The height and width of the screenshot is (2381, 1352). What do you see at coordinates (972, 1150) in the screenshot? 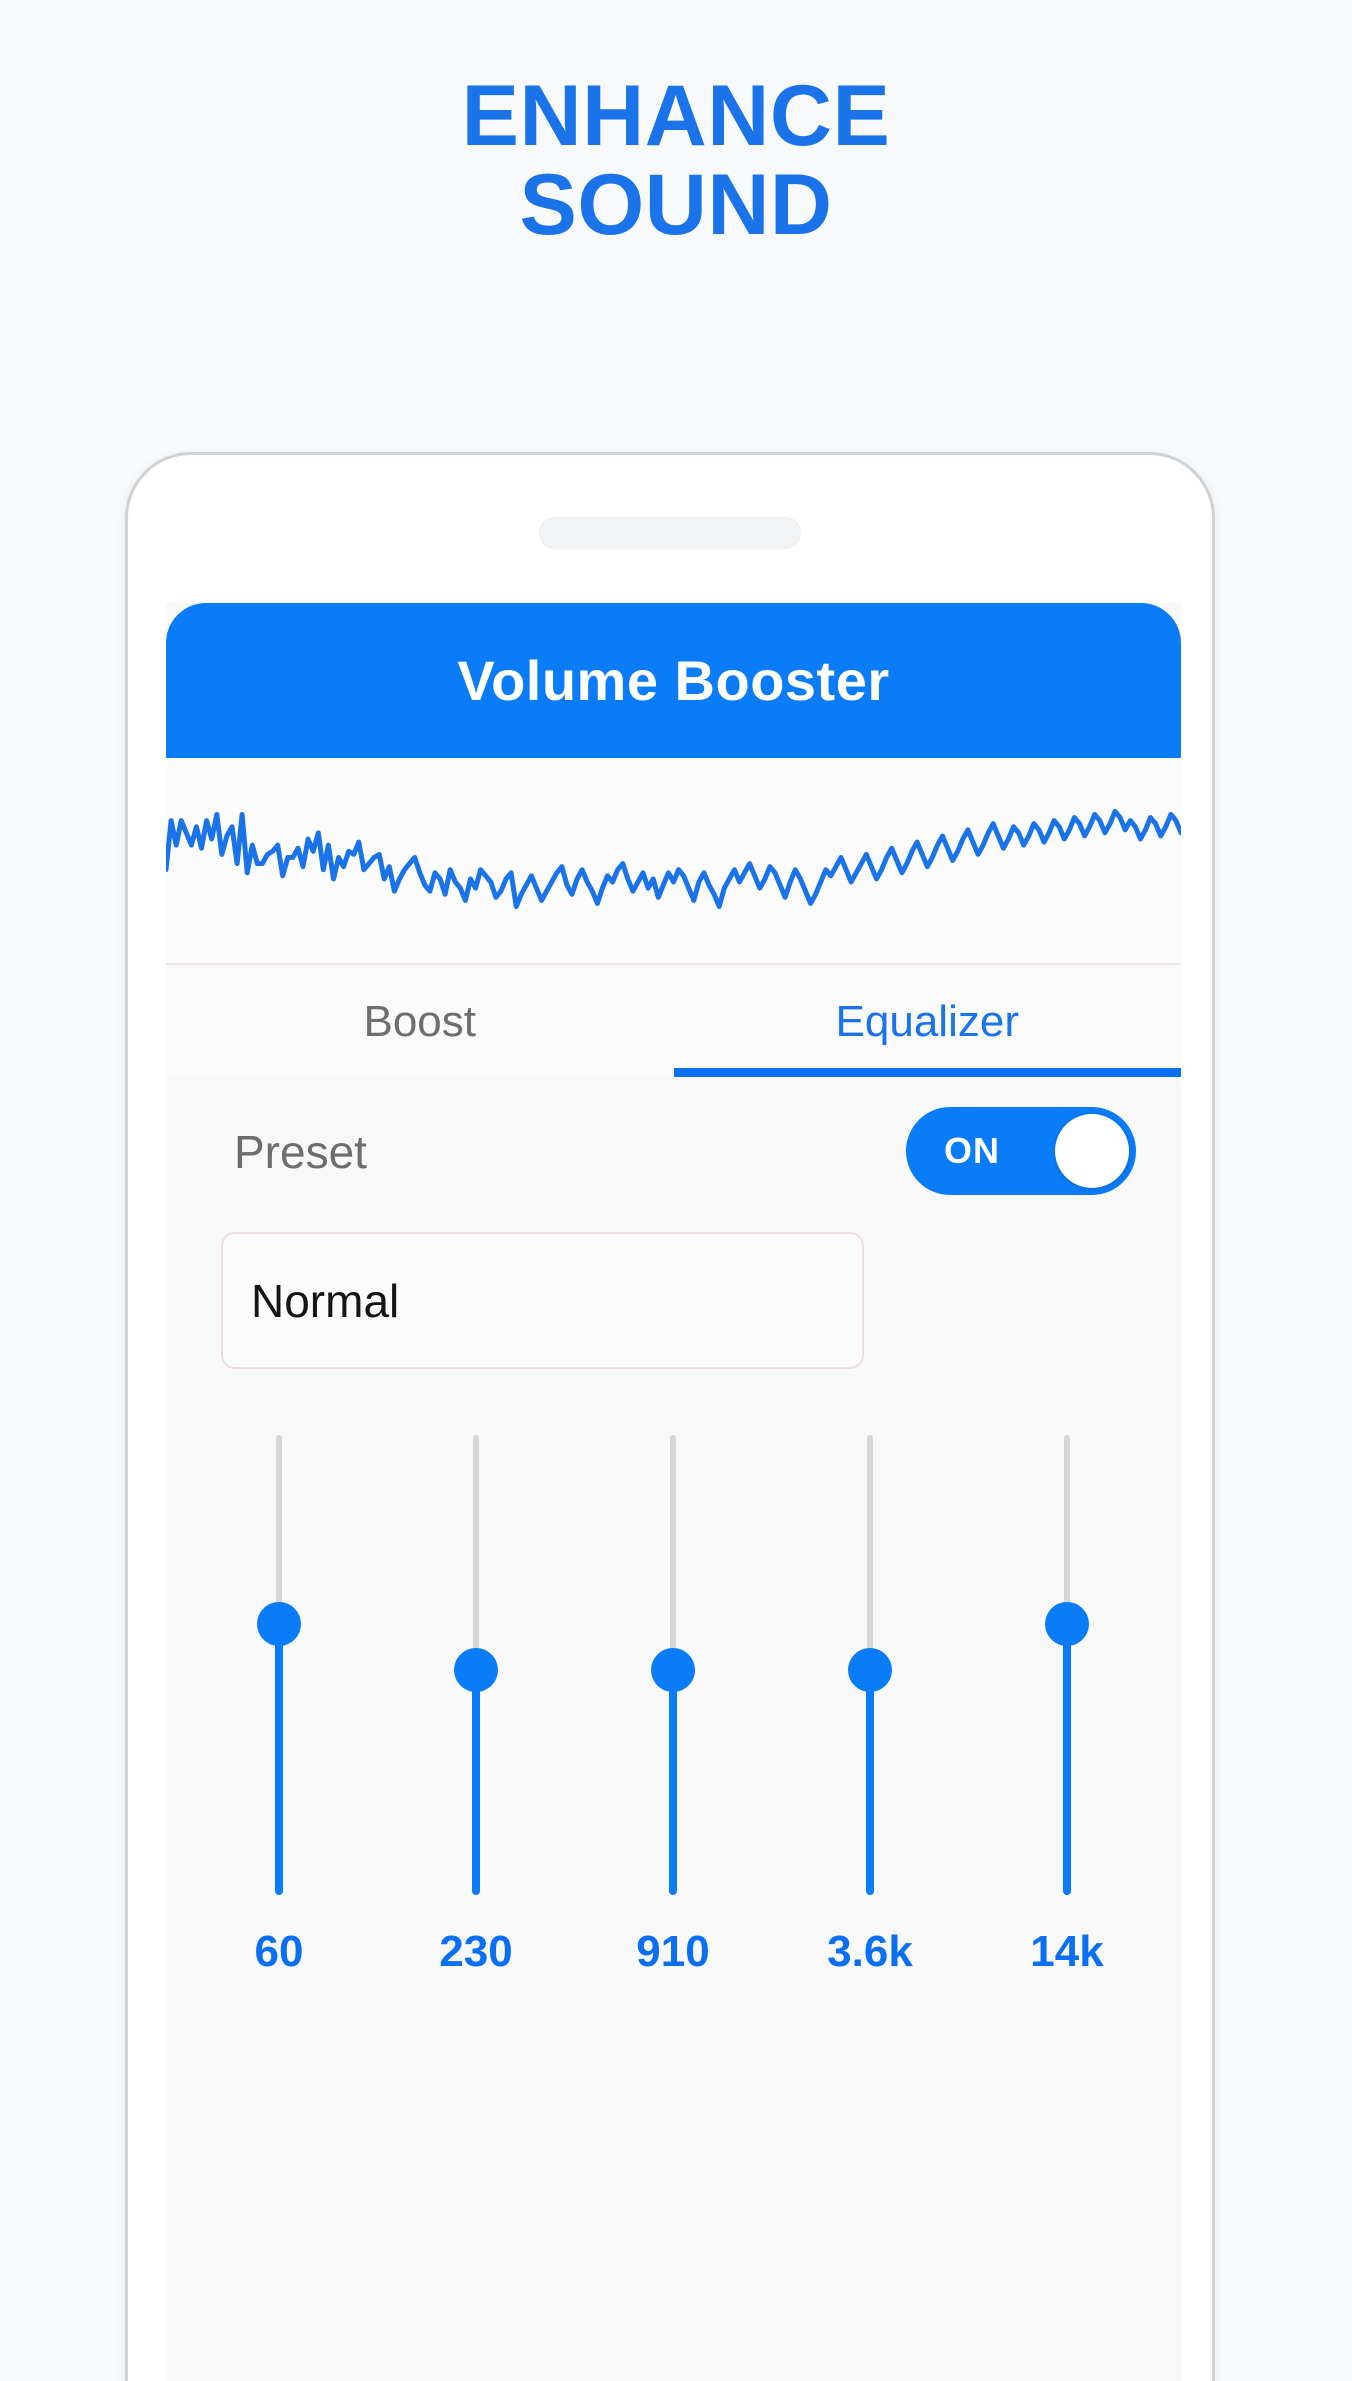
I see `toggle-state-label: ON` at bounding box center [972, 1150].